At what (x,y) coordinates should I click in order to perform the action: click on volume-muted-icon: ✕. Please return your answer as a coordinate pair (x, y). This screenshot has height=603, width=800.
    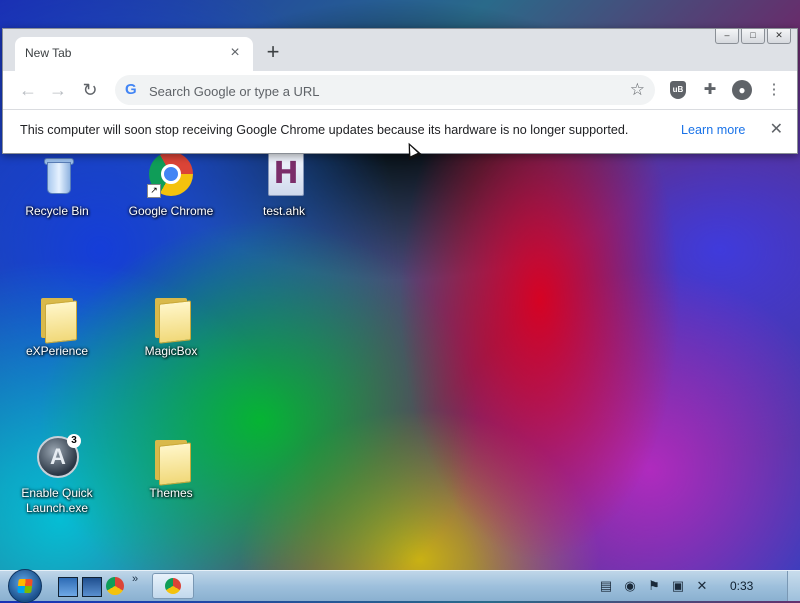
    Looking at the image, I should click on (702, 586).